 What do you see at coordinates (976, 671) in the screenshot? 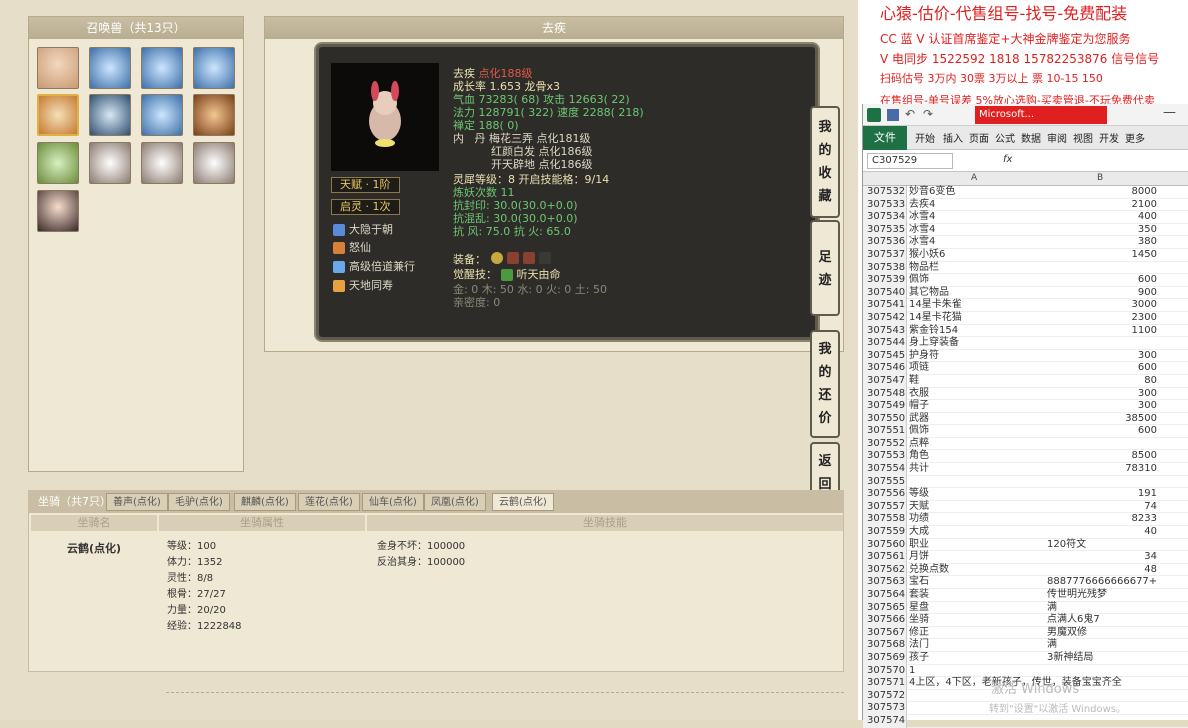
I see `cell-a: 1` at bounding box center [976, 671].